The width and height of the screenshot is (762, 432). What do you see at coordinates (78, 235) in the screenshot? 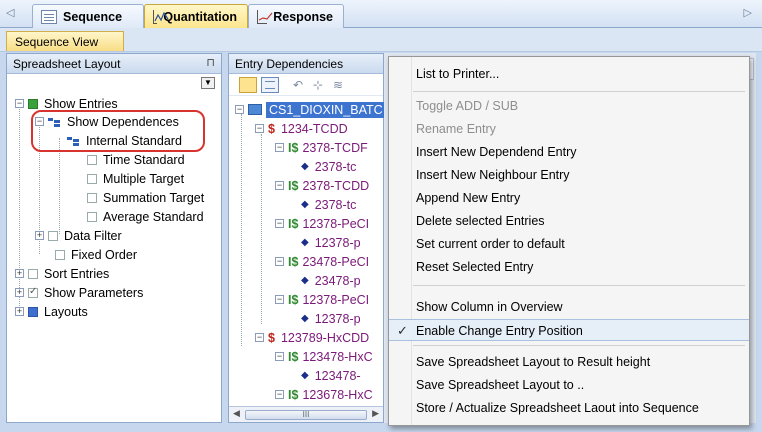
I see `tree-item-data-filter: + Data Filter` at bounding box center [78, 235].